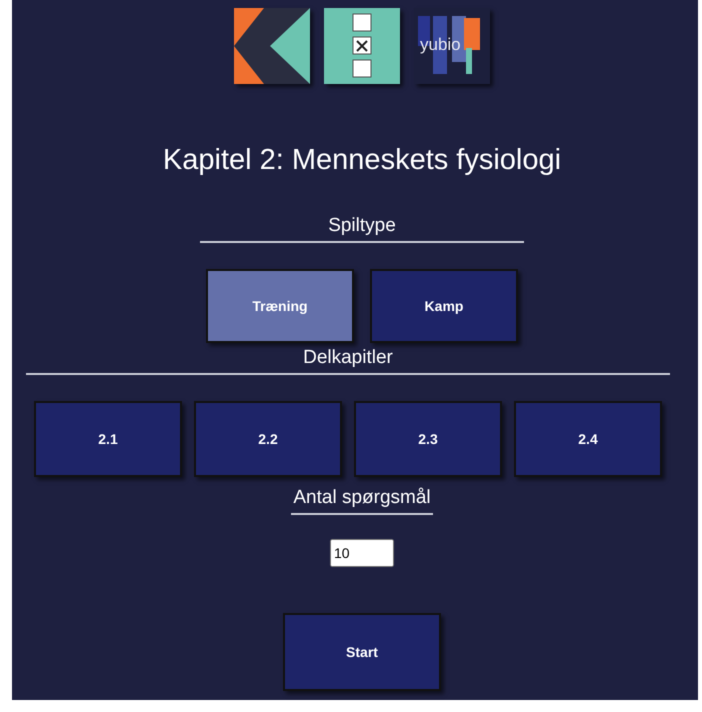 The height and width of the screenshot is (712, 702). Describe the element at coordinates (362, 652) in the screenshot. I see `start-button: Start` at that location.